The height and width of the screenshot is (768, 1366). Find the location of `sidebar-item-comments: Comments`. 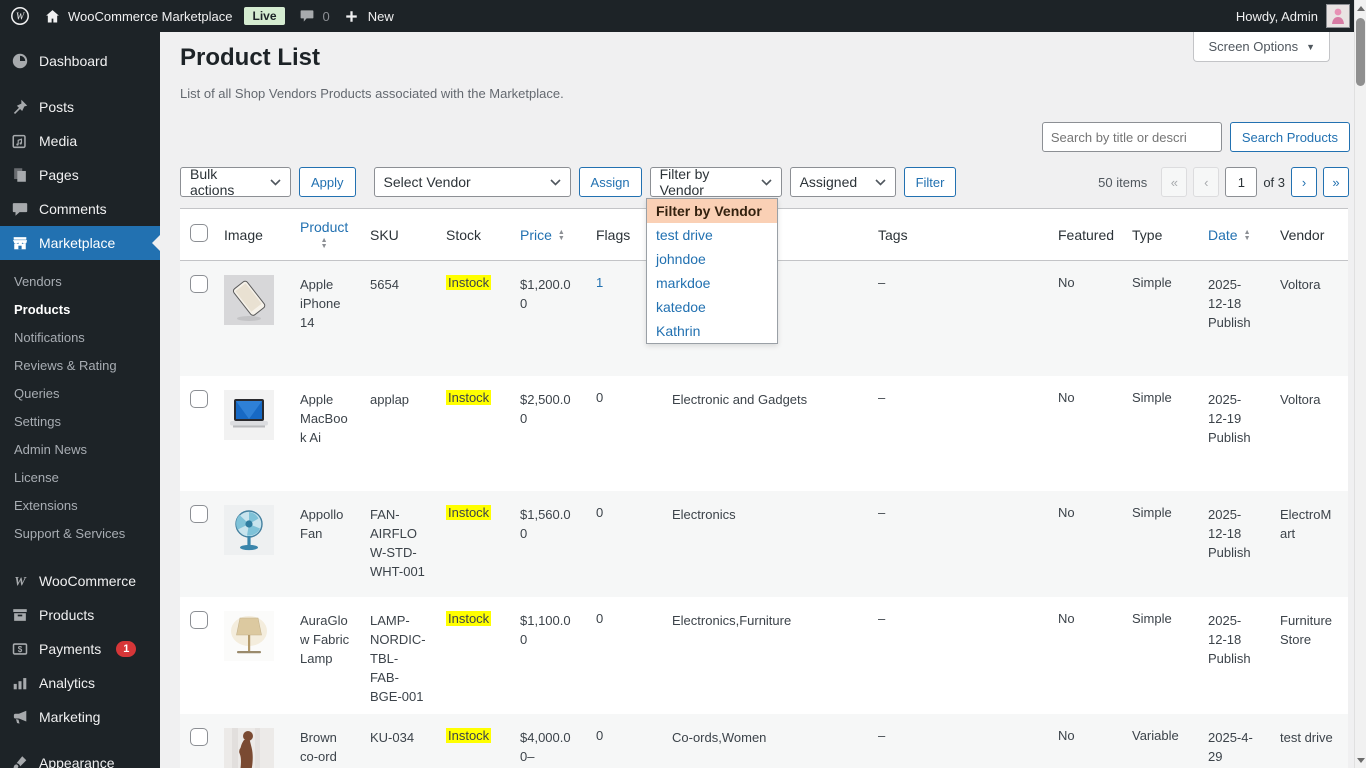

sidebar-item-comments: Comments is located at coordinates (80, 209).